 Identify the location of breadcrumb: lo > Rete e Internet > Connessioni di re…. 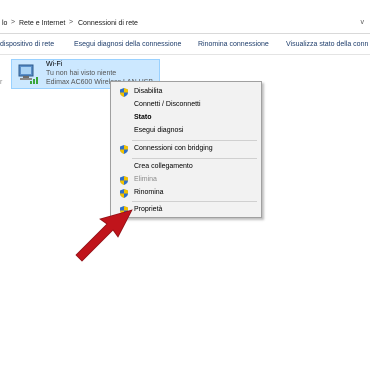
(185, 24).